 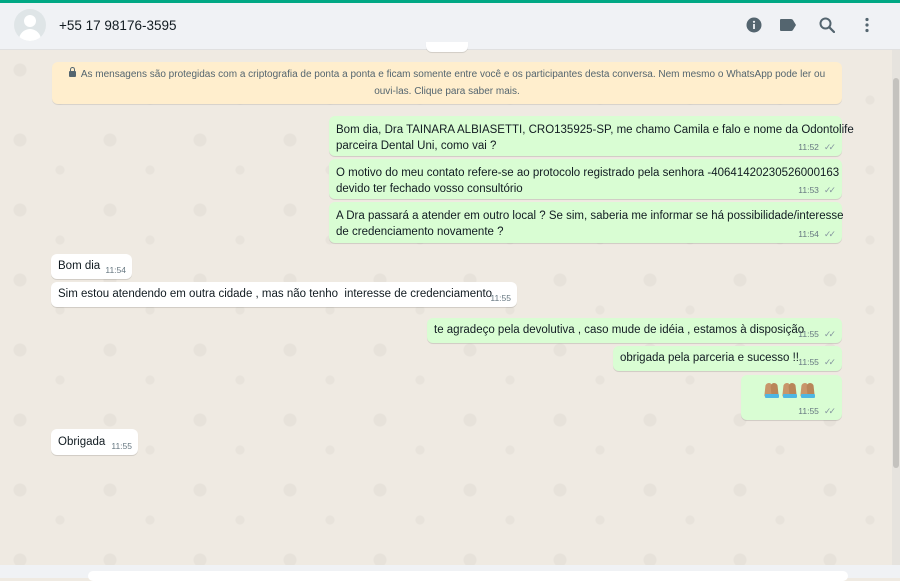 I want to click on praying-hands-emoji, so click(x=791, y=389).